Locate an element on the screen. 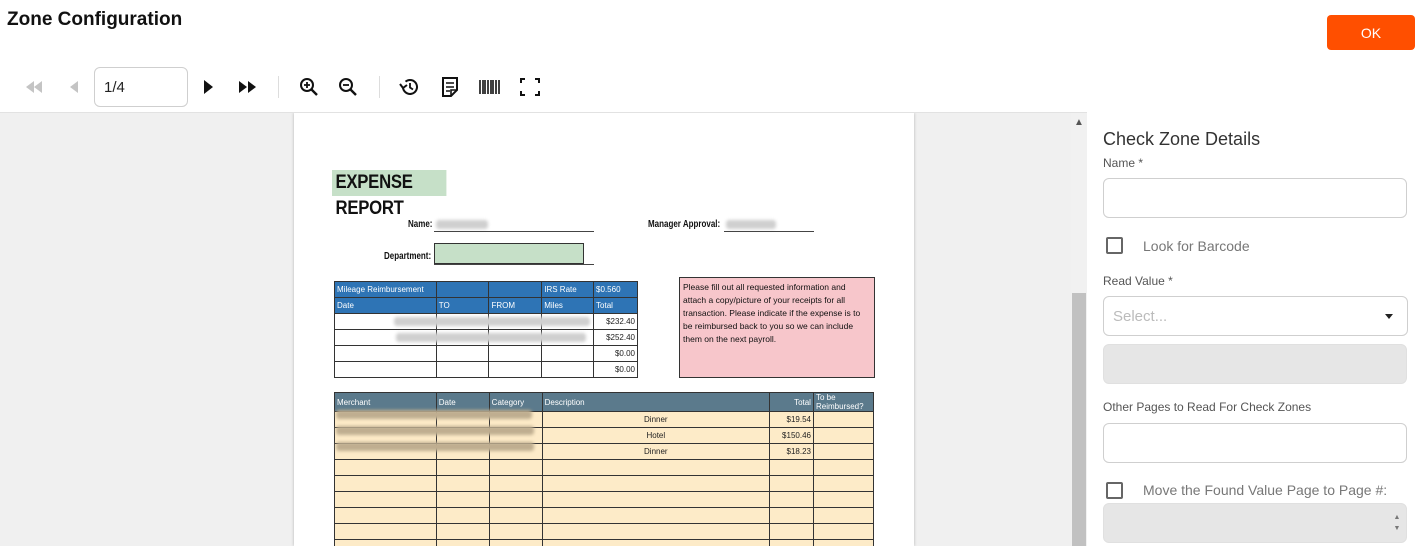  move-found-value-checkbox is located at coordinates (1114, 490).